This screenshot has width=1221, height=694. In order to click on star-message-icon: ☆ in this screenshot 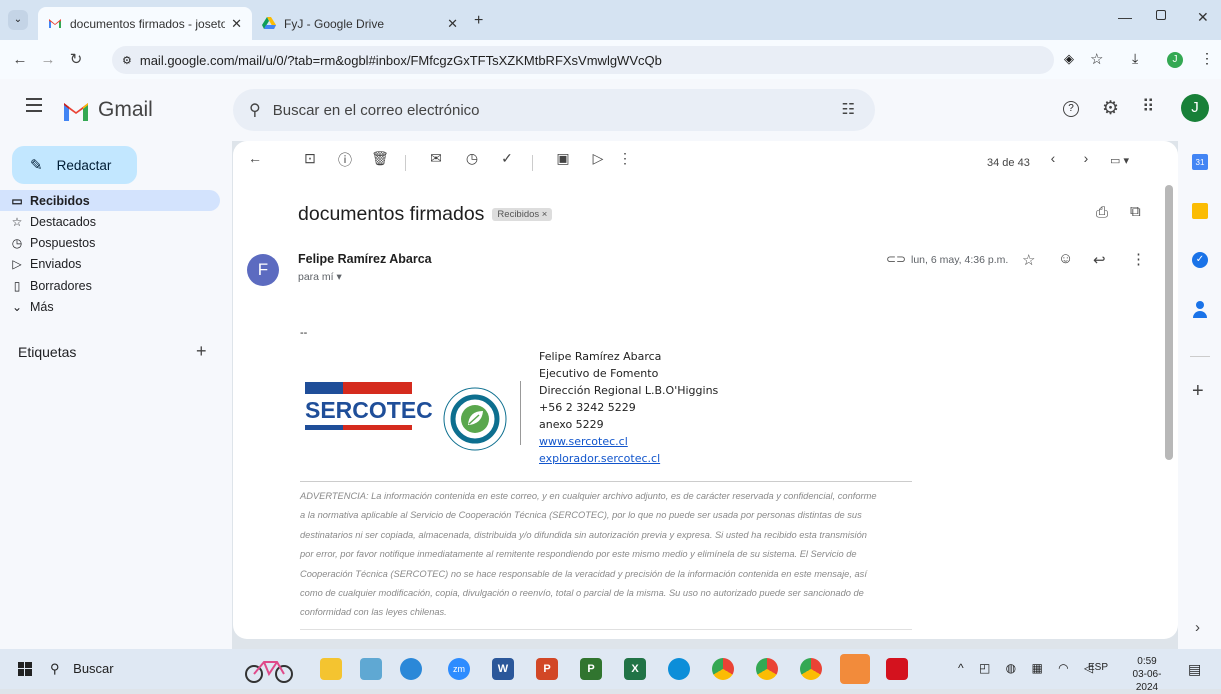, I will do `click(1028, 260)`.